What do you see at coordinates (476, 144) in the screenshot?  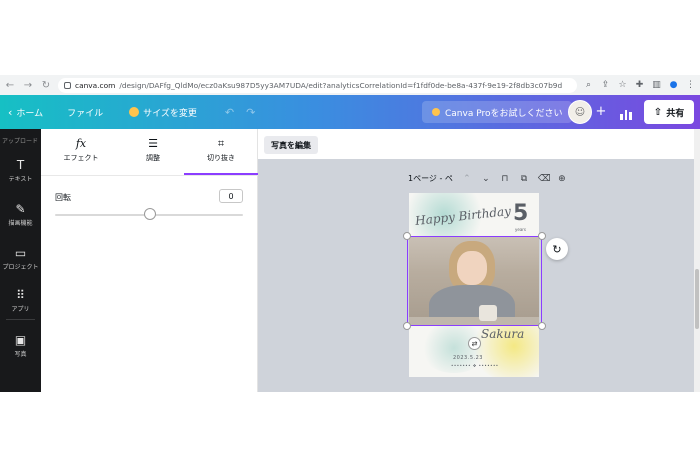 I see `context-toolbar: 写真を編集` at bounding box center [476, 144].